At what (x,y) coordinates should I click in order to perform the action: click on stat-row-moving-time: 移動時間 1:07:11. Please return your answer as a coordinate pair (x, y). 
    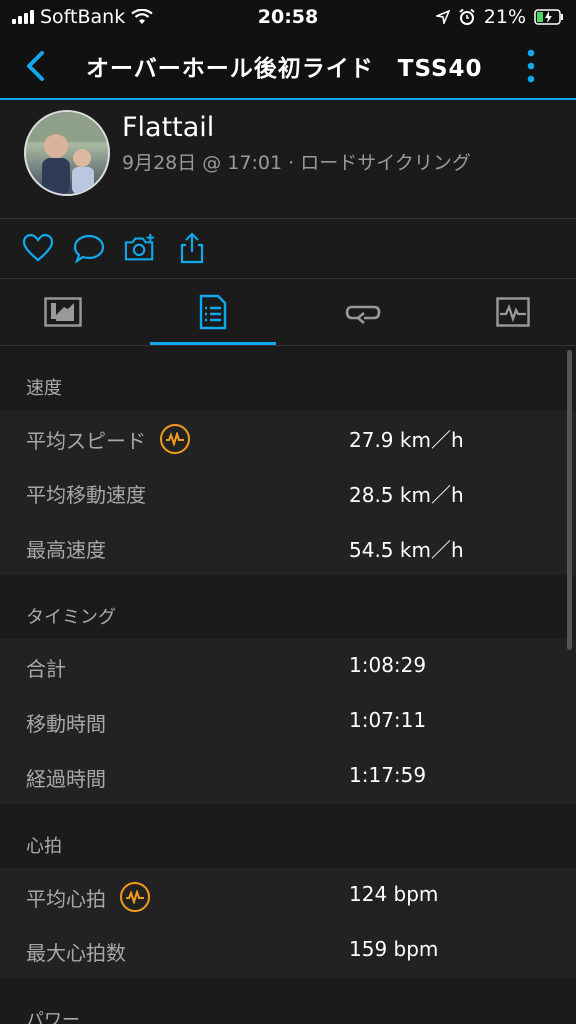
    Looking at the image, I should click on (288, 721).